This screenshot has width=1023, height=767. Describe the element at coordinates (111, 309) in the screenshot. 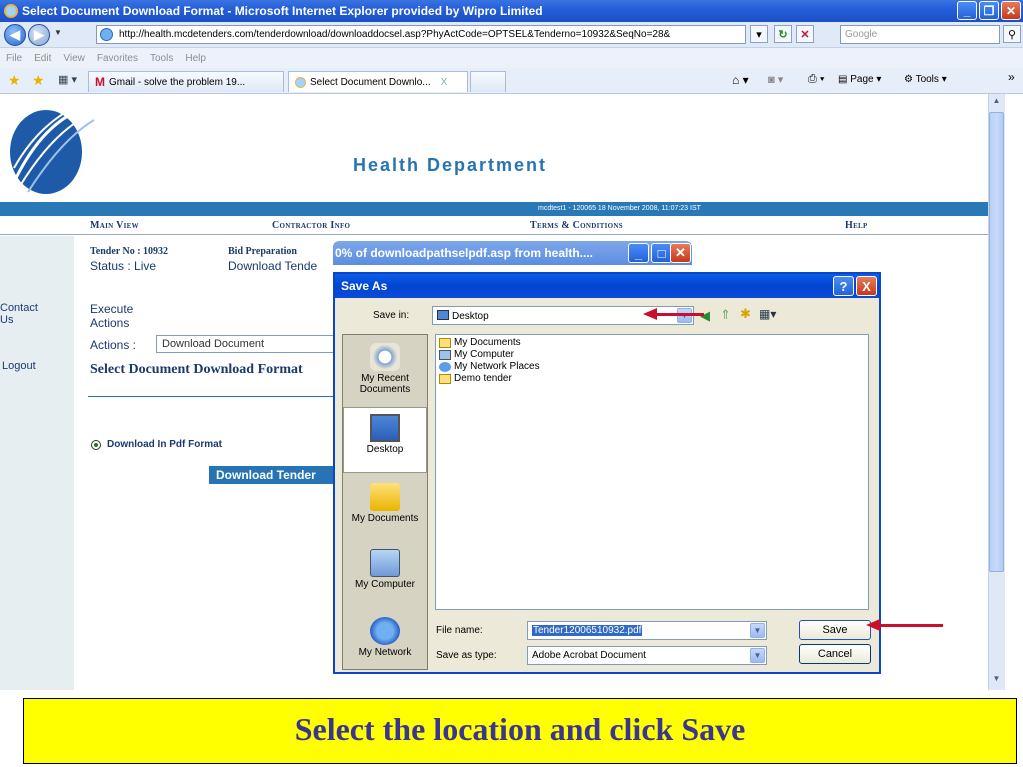

I see `execute-link: Execute` at that location.